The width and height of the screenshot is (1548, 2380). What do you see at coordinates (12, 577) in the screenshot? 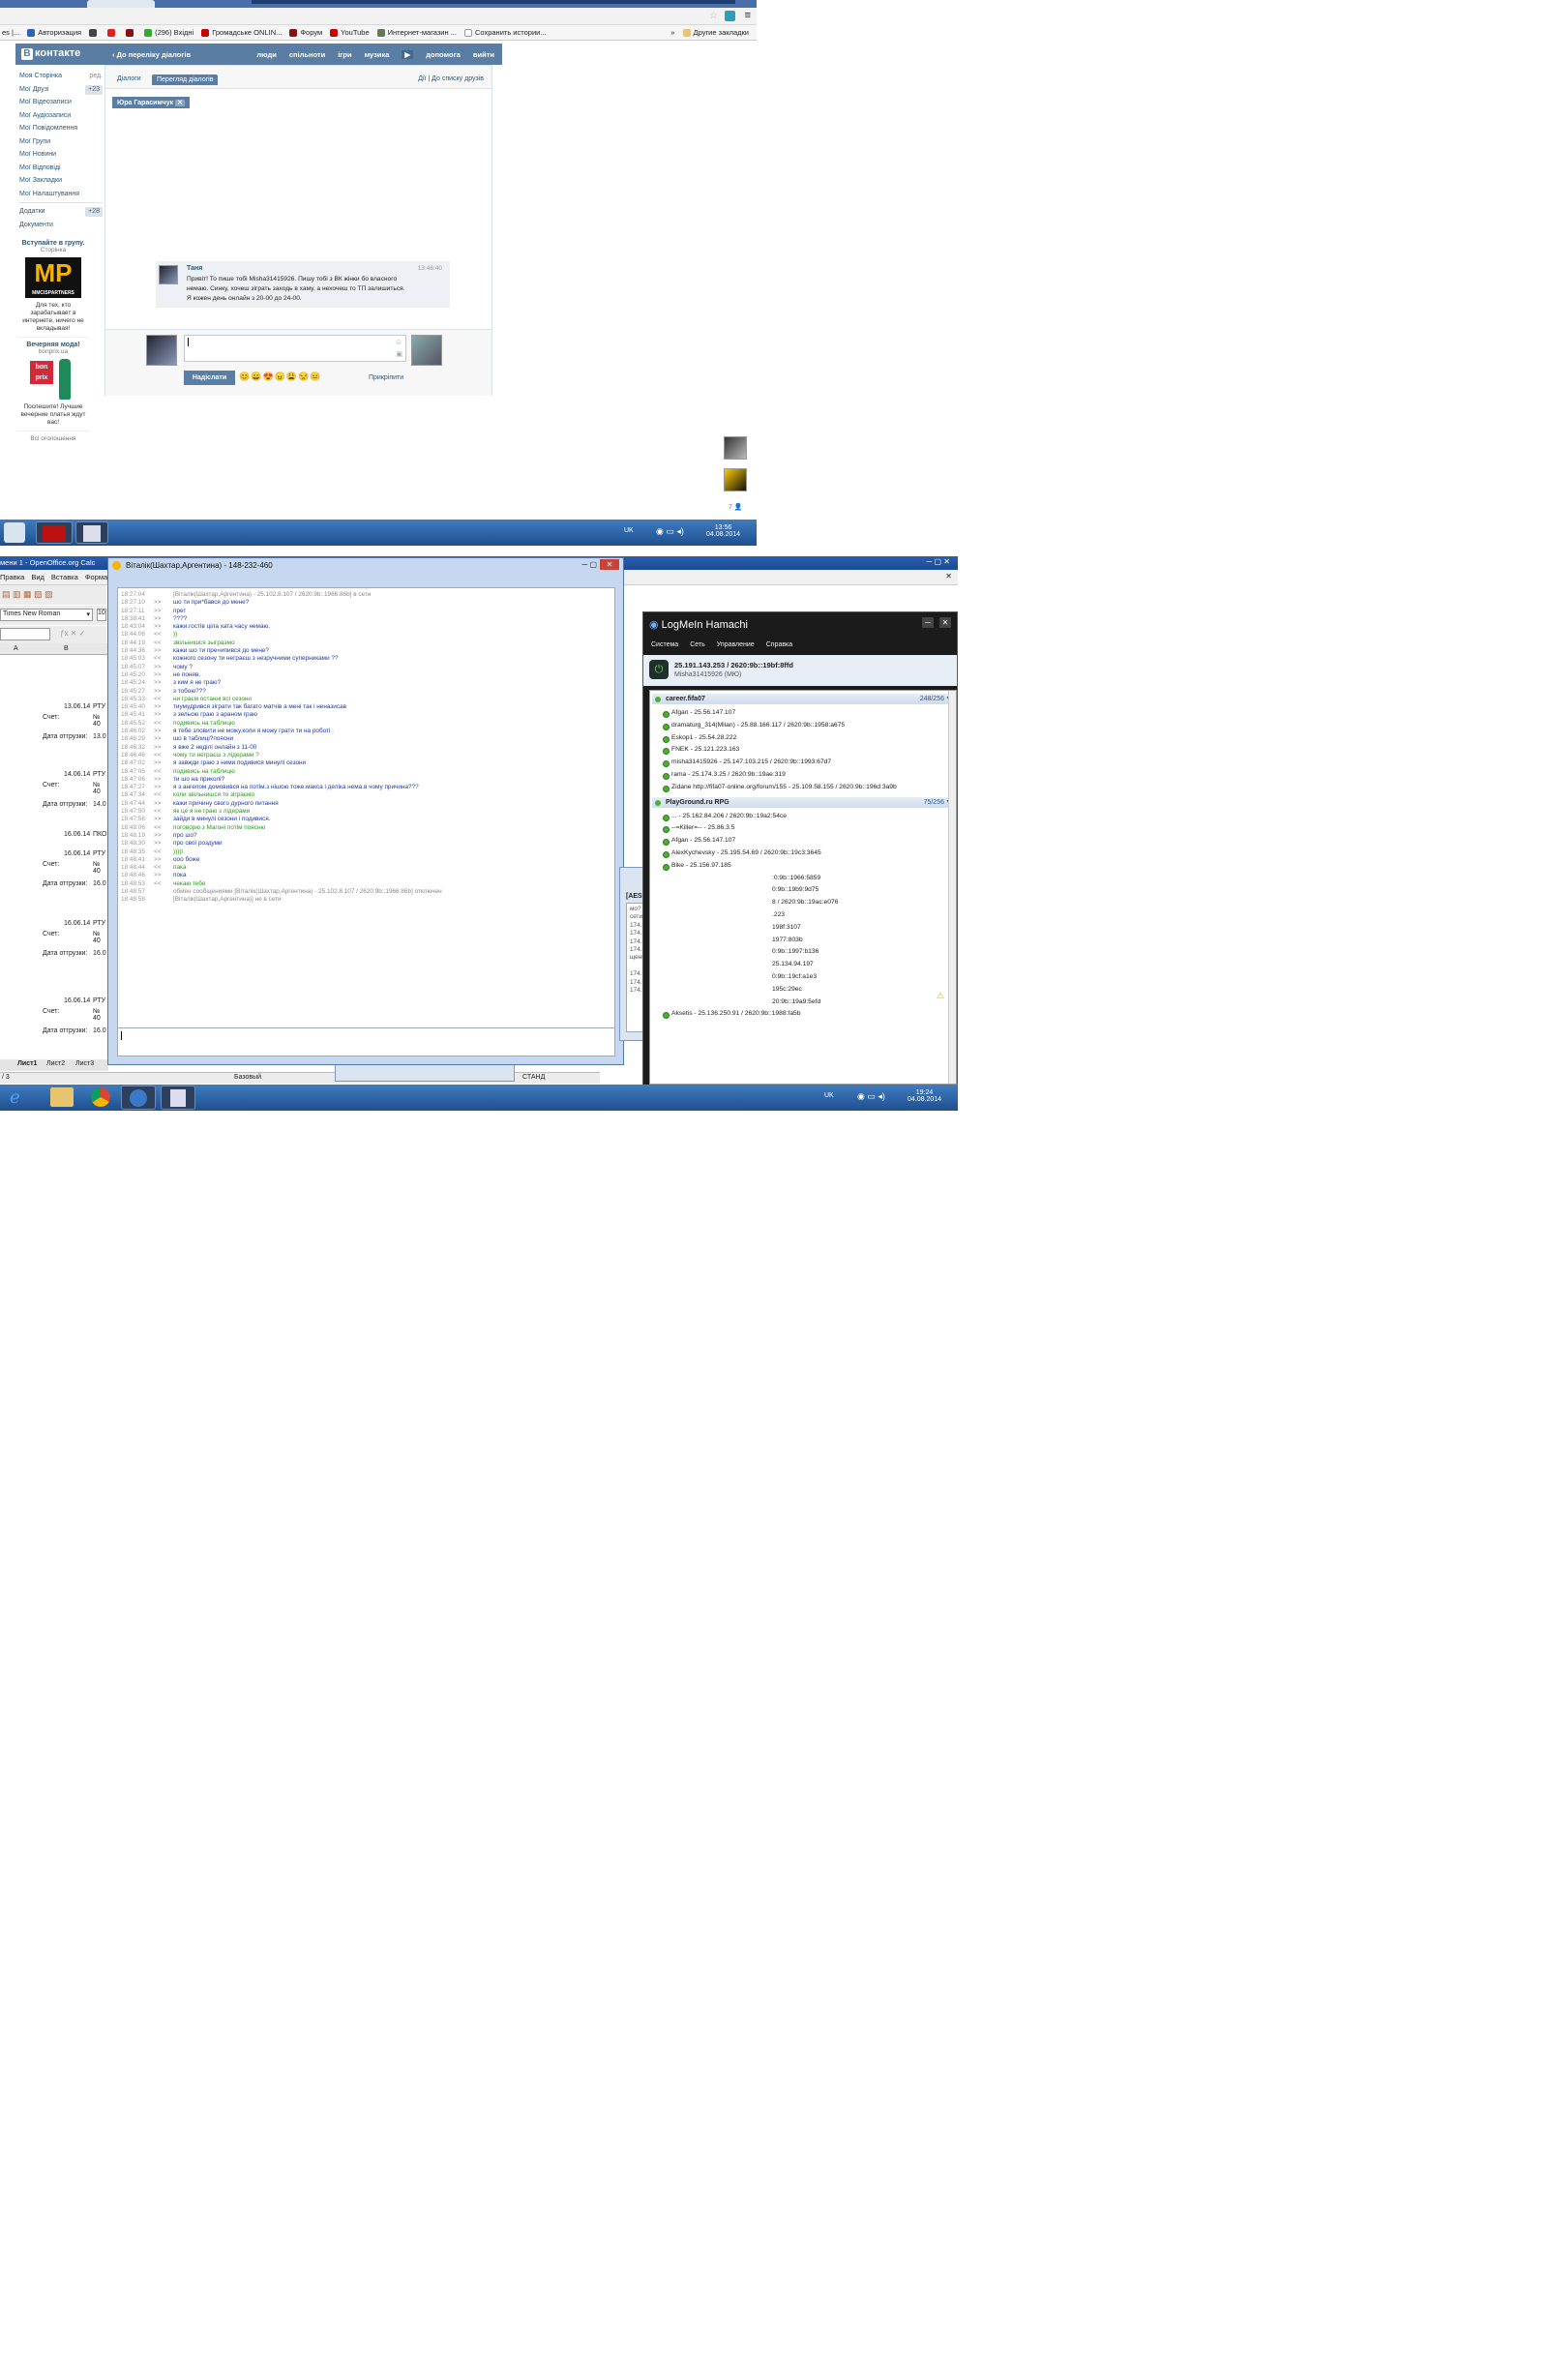
I see `menu-edit: Правка` at bounding box center [12, 577].